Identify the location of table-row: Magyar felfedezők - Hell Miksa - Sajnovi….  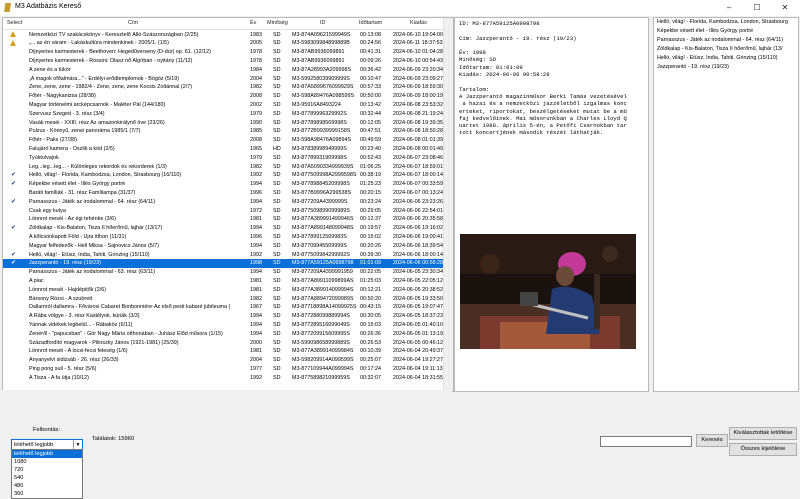
(228, 245).